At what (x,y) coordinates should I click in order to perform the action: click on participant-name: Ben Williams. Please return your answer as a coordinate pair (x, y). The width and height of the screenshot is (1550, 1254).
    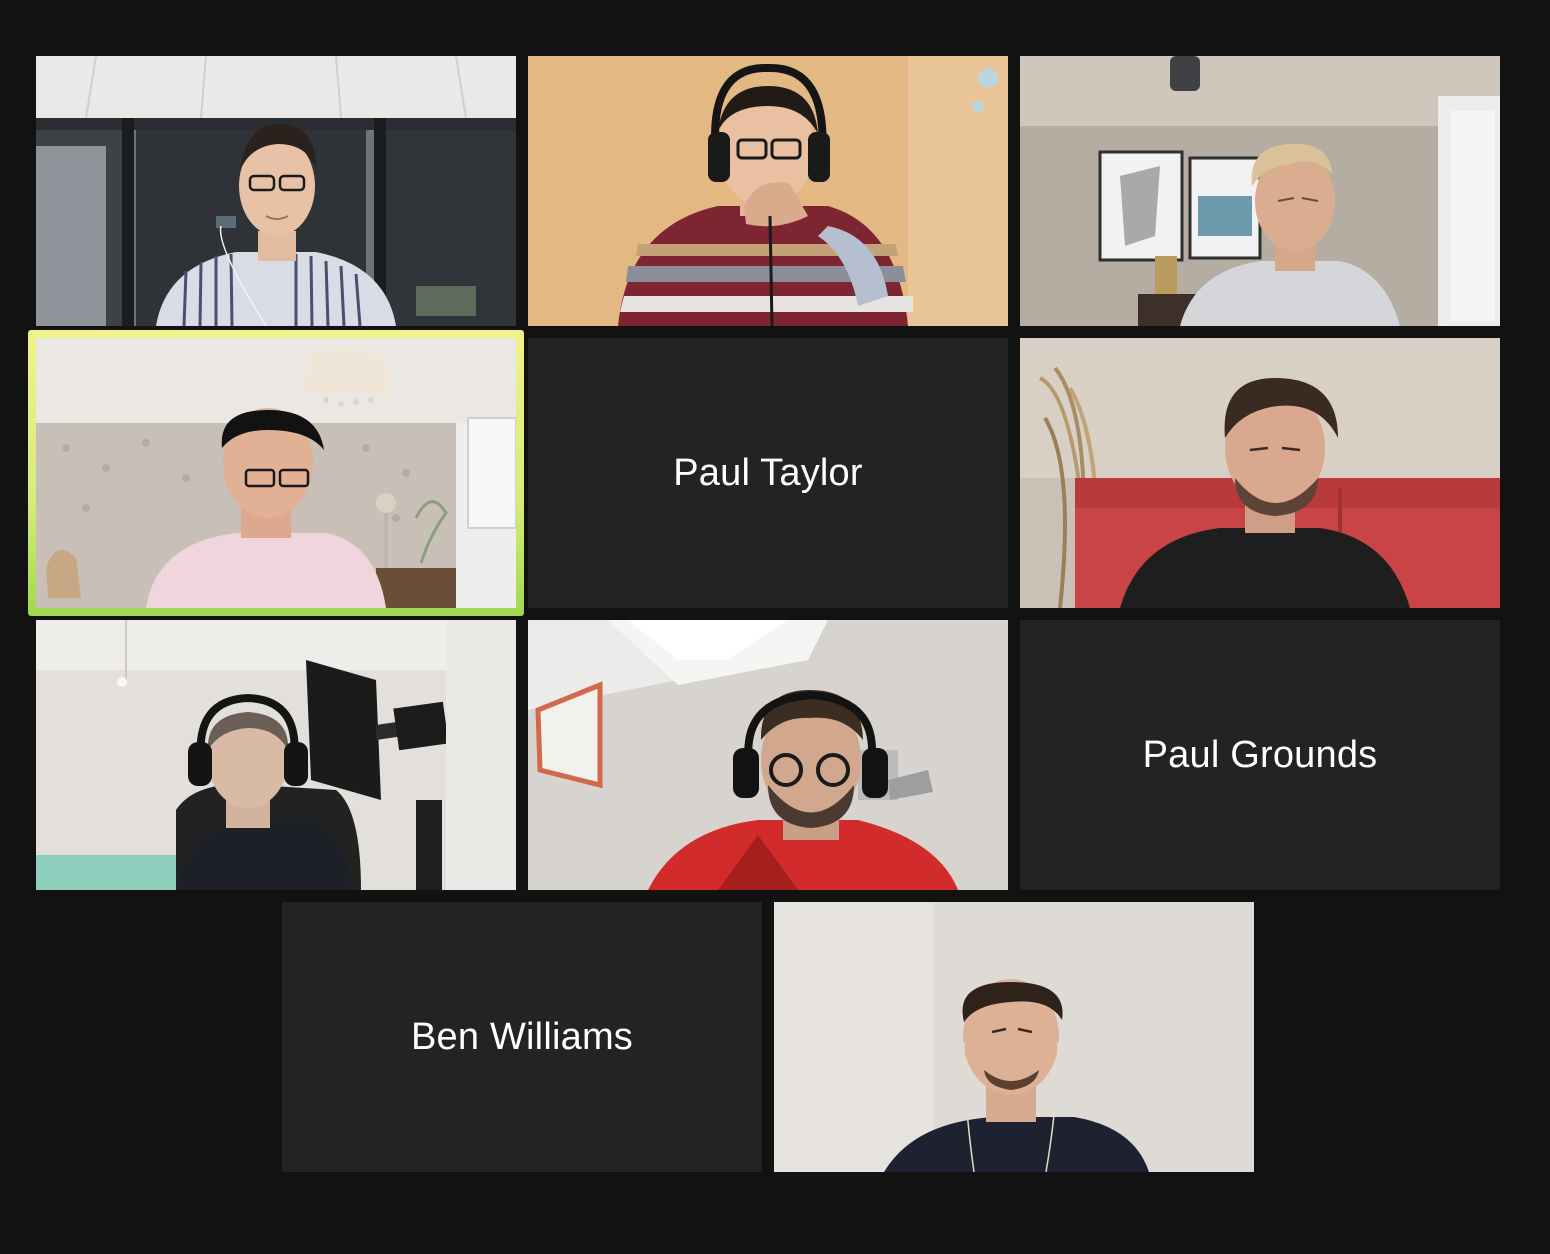
    Looking at the image, I should click on (522, 1036).